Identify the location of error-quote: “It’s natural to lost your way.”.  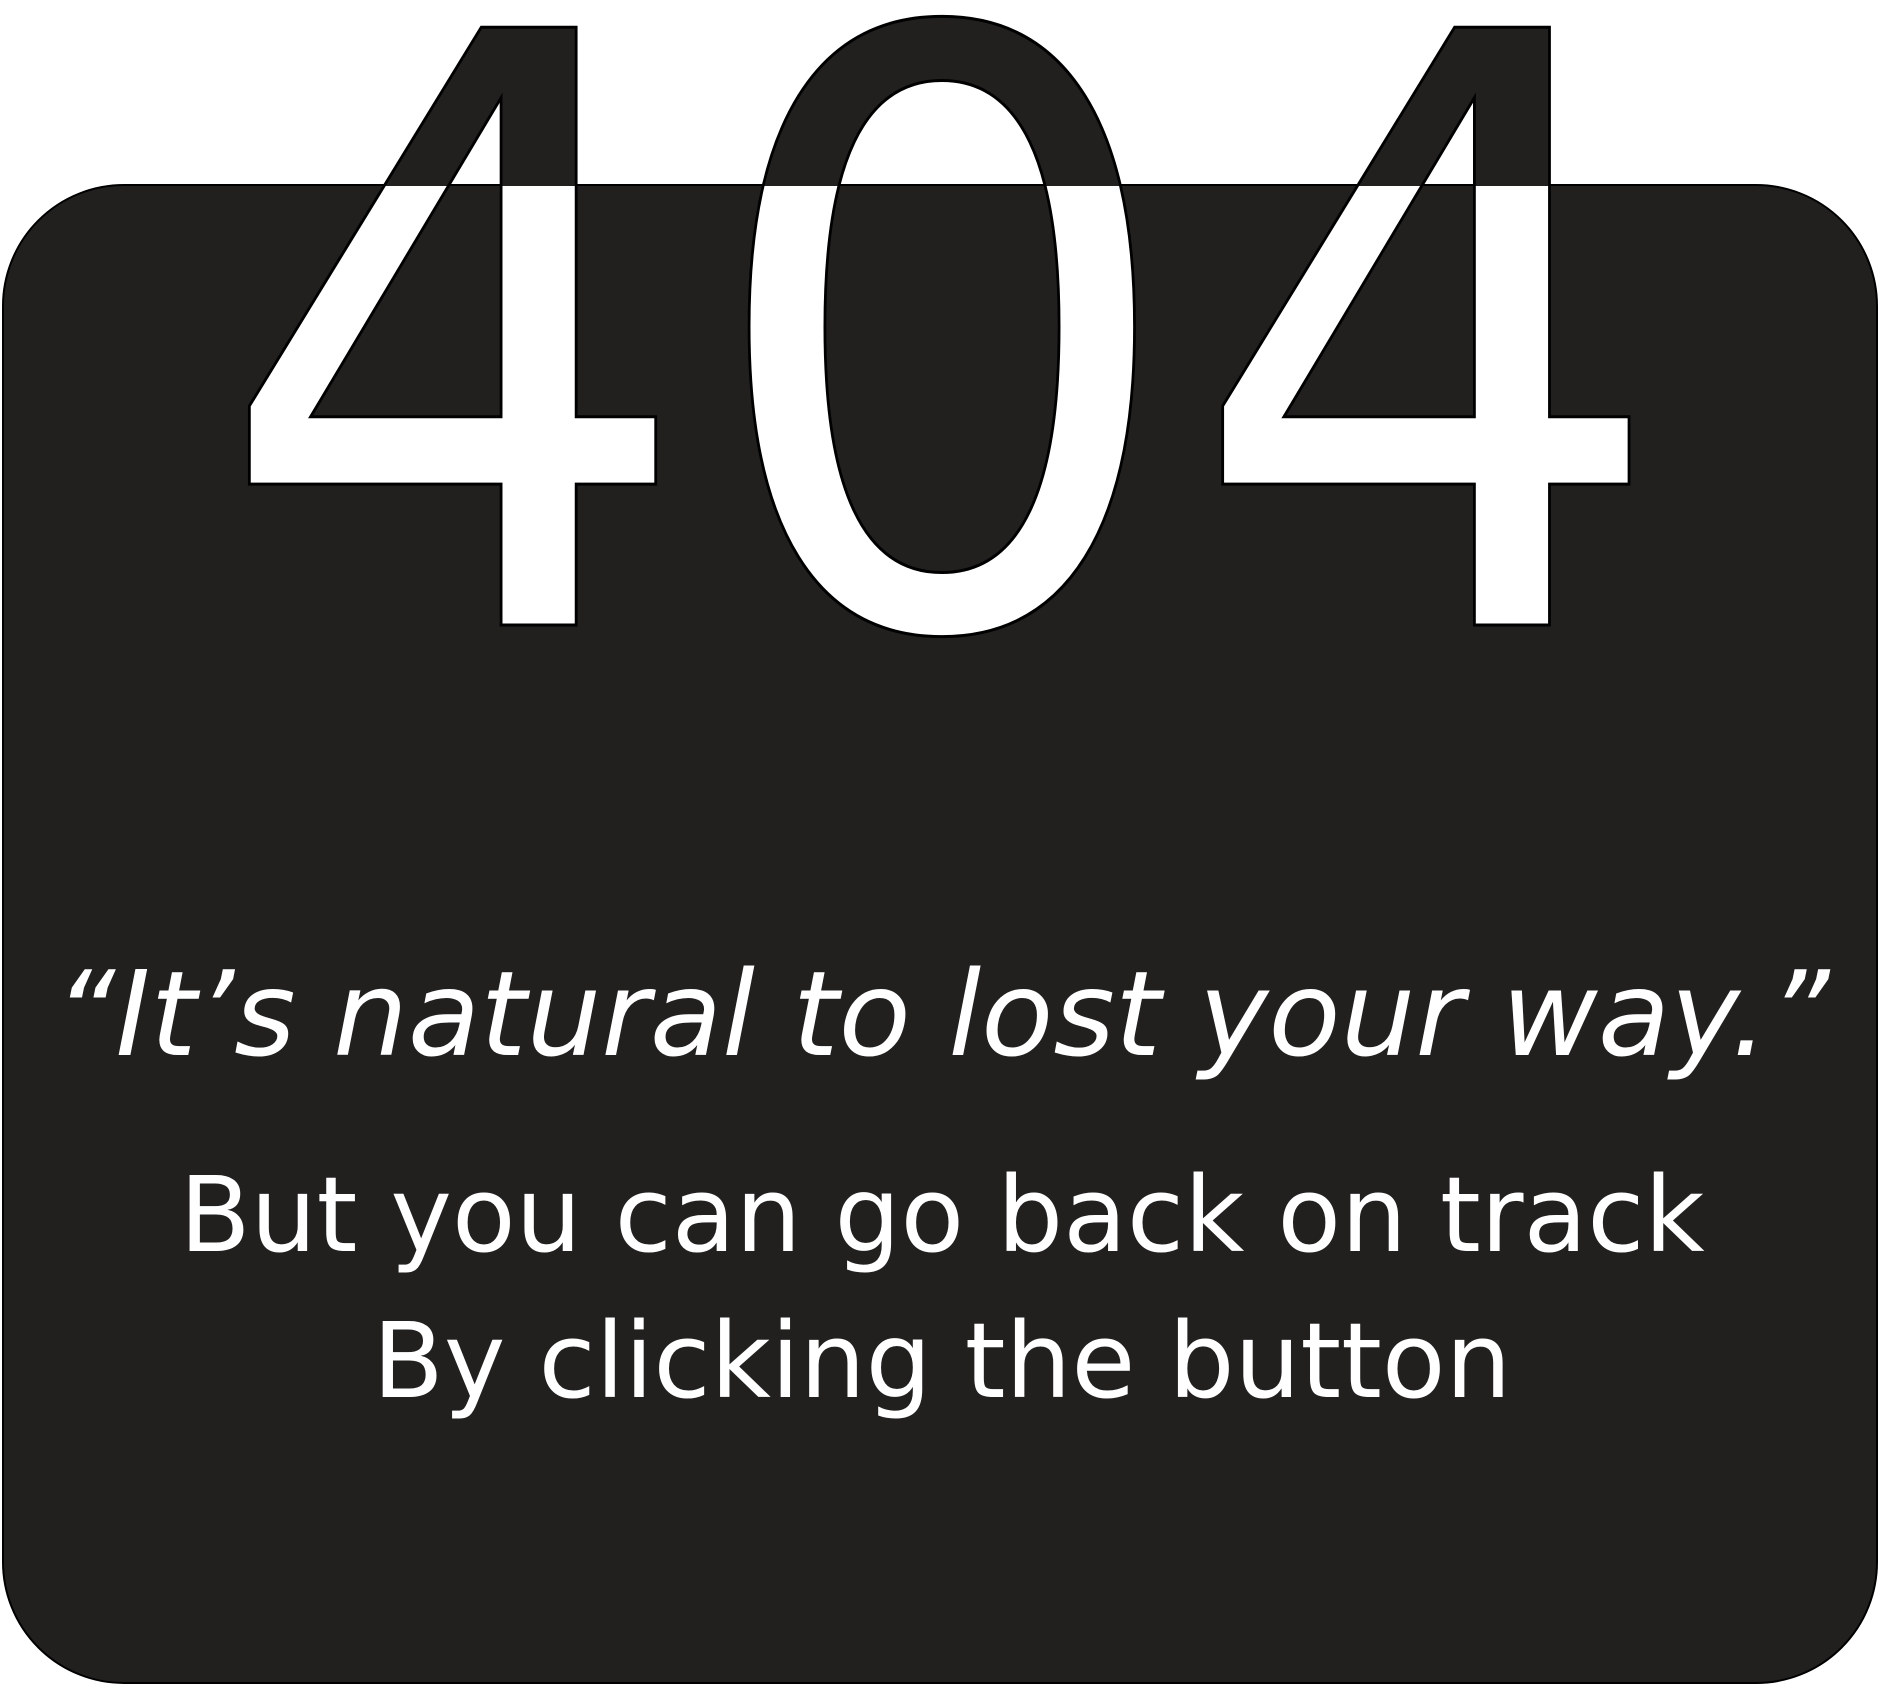
(942, 1014).